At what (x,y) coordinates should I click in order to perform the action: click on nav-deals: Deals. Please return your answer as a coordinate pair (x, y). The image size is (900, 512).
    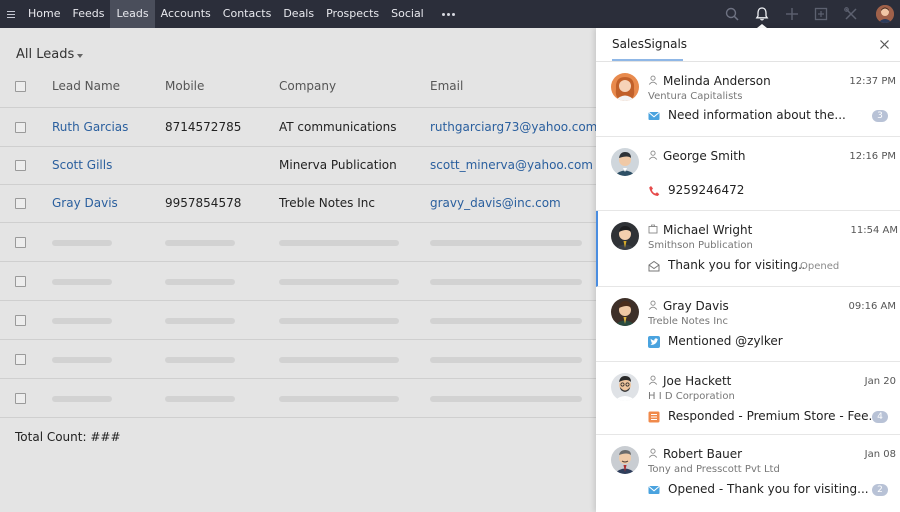
    Looking at the image, I should click on (298, 14).